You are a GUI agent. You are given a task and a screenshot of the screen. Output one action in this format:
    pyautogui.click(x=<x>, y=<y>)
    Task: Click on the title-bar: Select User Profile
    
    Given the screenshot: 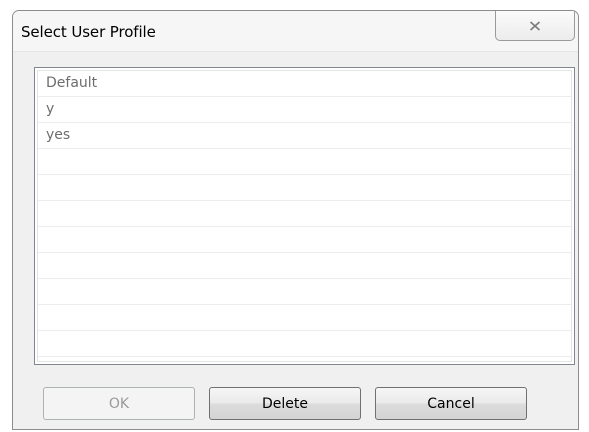 What is the action you would take?
    pyautogui.click(x=295, y=31)
    